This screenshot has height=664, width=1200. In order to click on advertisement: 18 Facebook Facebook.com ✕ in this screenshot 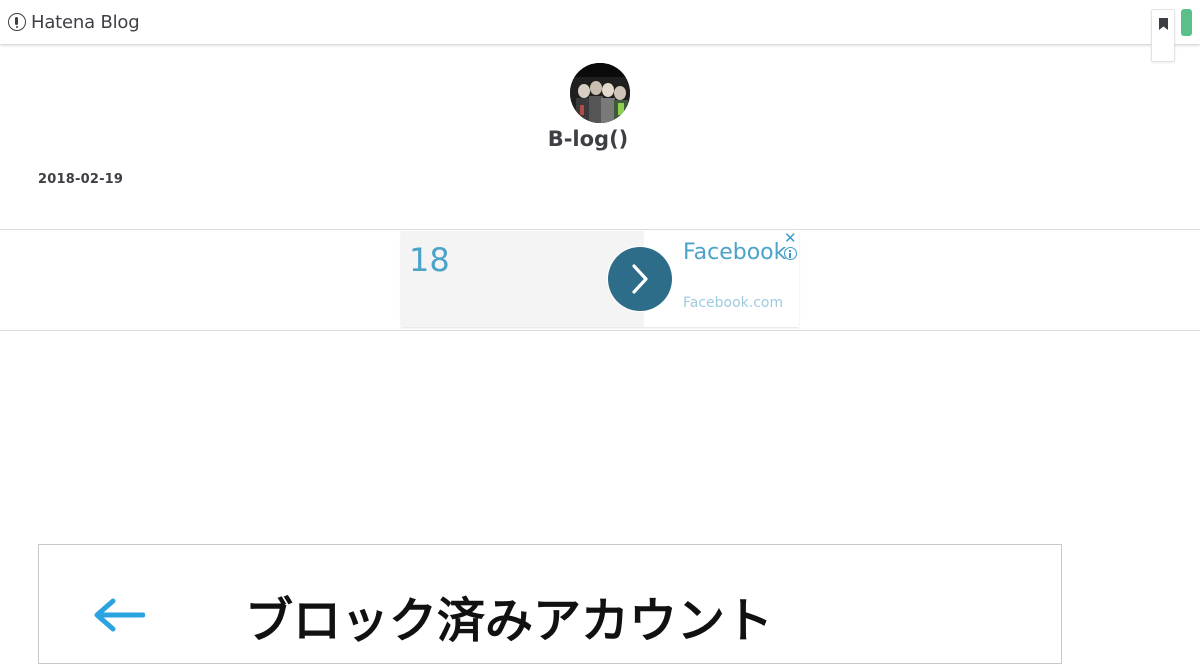, I will do `click(600, 279)`.